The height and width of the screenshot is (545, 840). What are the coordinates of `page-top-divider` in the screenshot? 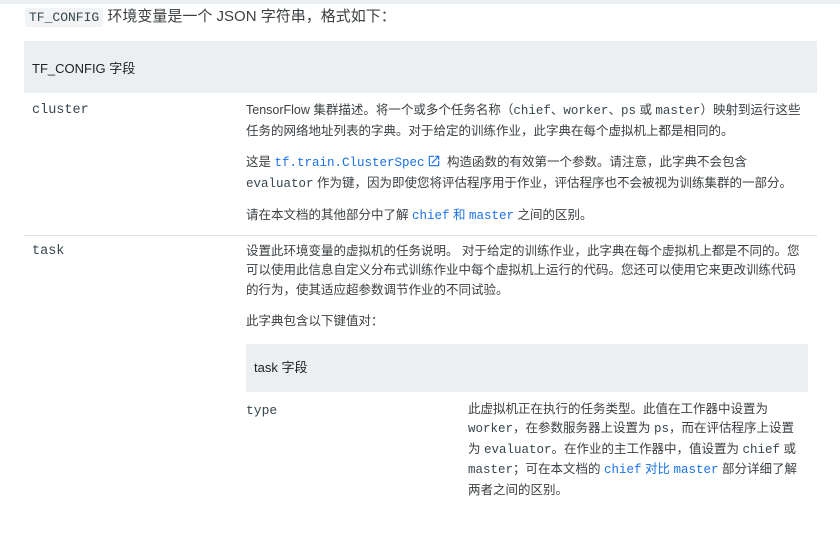 It's located at (420, 2).